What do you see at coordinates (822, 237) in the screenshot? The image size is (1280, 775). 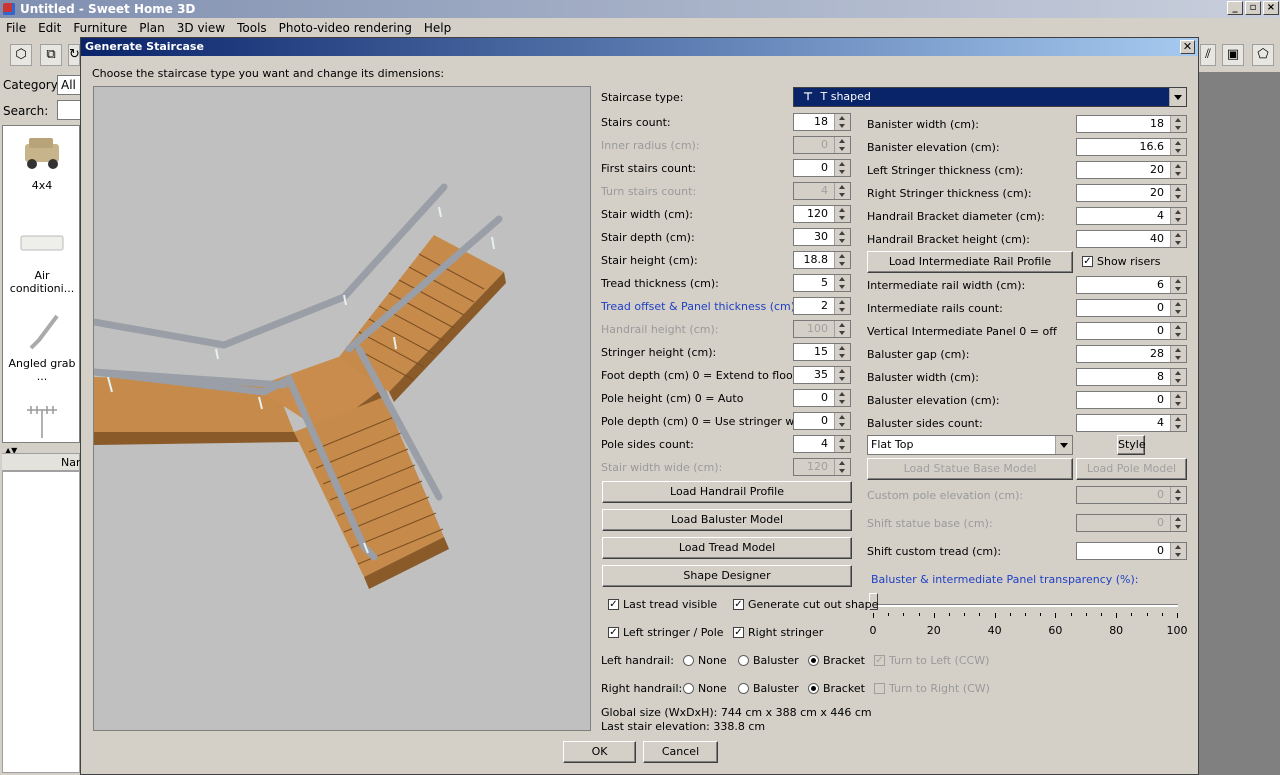 I see `stair-depth-cm-spinner: 30` at bounding box center [822, 237].